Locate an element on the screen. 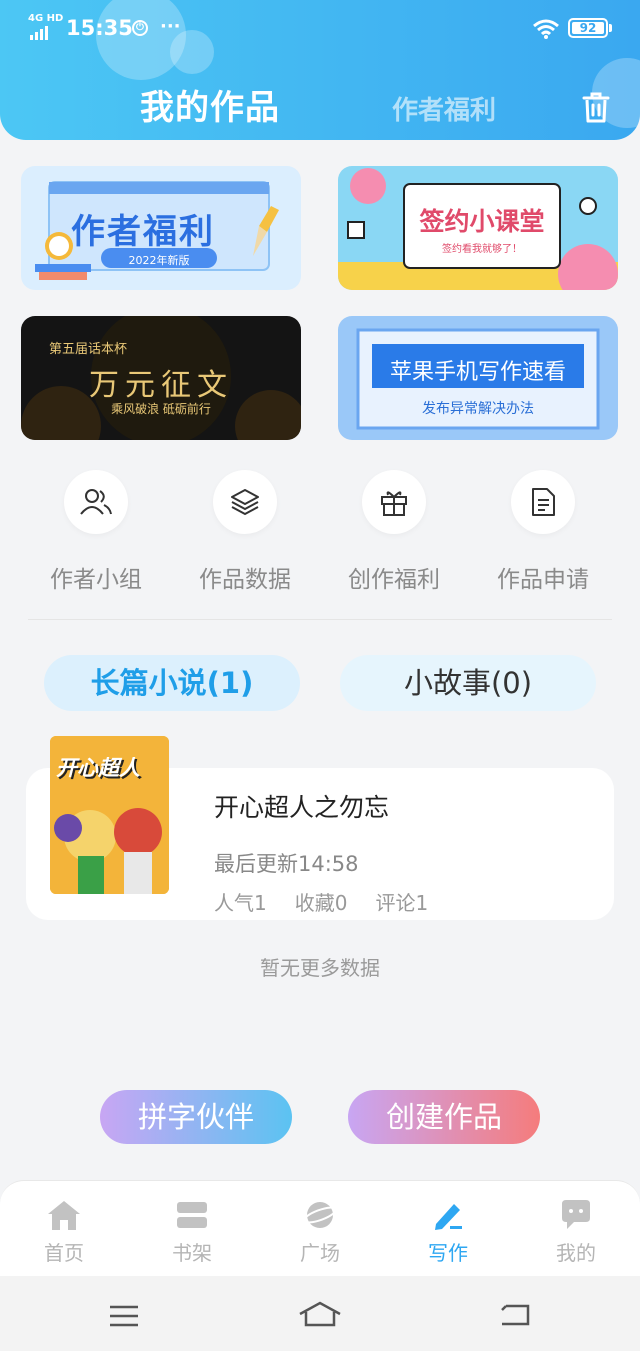 This screenshot has width=640, height=1351. banner-title: 作者福利 is located at coordinates (143, 232).